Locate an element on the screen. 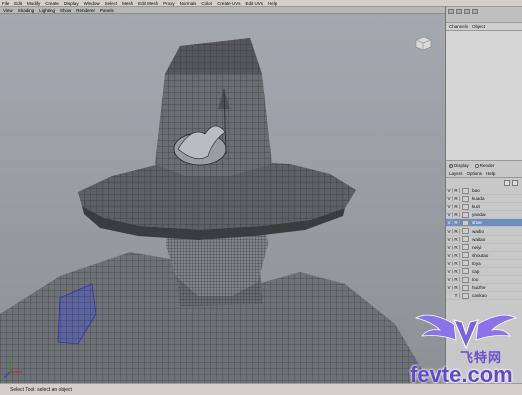 The width and height of the screenshot is (522, 395). options-menu: Options is located at coordinates (475, 173).